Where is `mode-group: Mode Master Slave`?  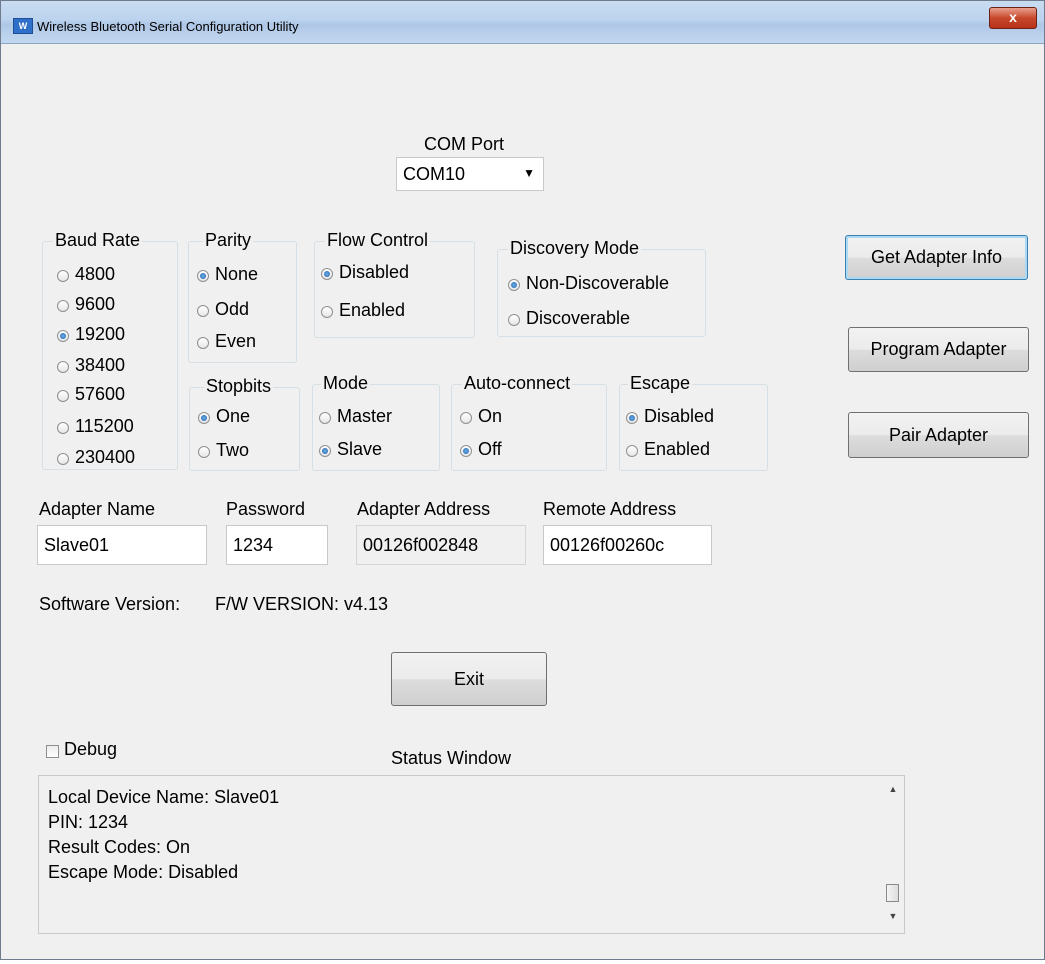 mode-group: Mode Master Slave is located at coordinates (376, 422).